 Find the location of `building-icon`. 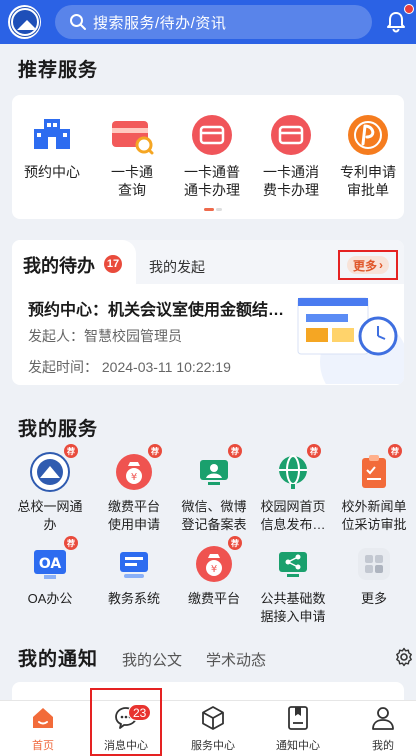

building-icon is located at coordinates (52, 135).